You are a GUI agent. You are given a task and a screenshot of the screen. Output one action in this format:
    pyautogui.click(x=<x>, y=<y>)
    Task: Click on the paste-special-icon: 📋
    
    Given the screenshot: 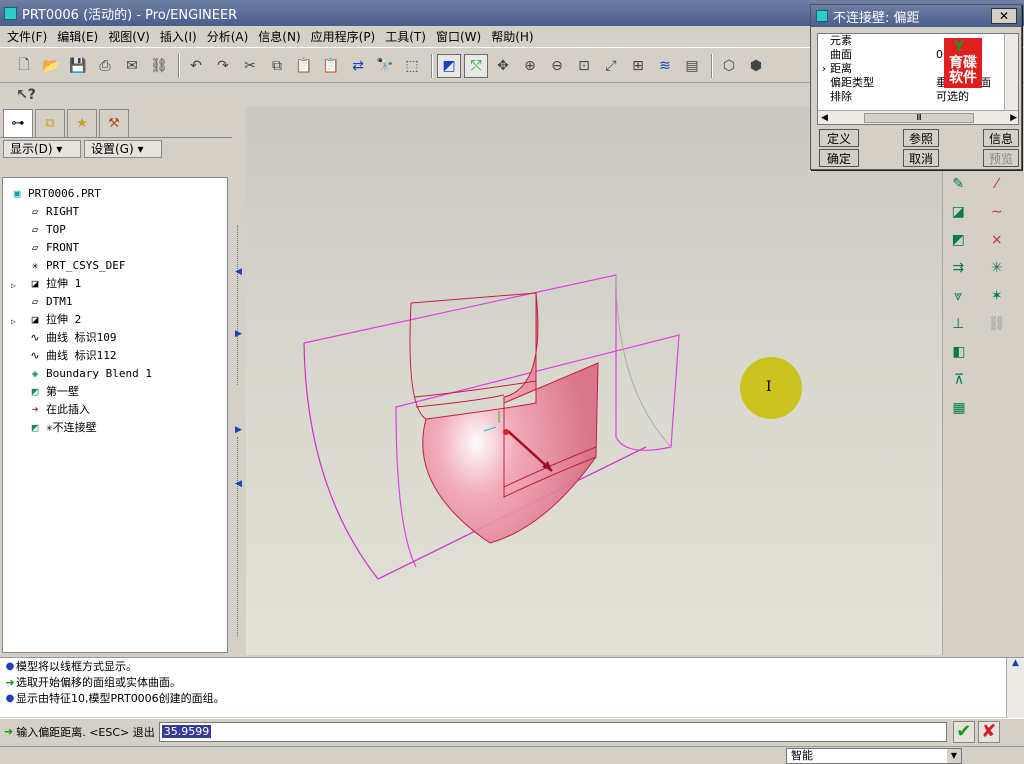 What is the action you would take?
    pyautogui.click(x=331, y=66)
    